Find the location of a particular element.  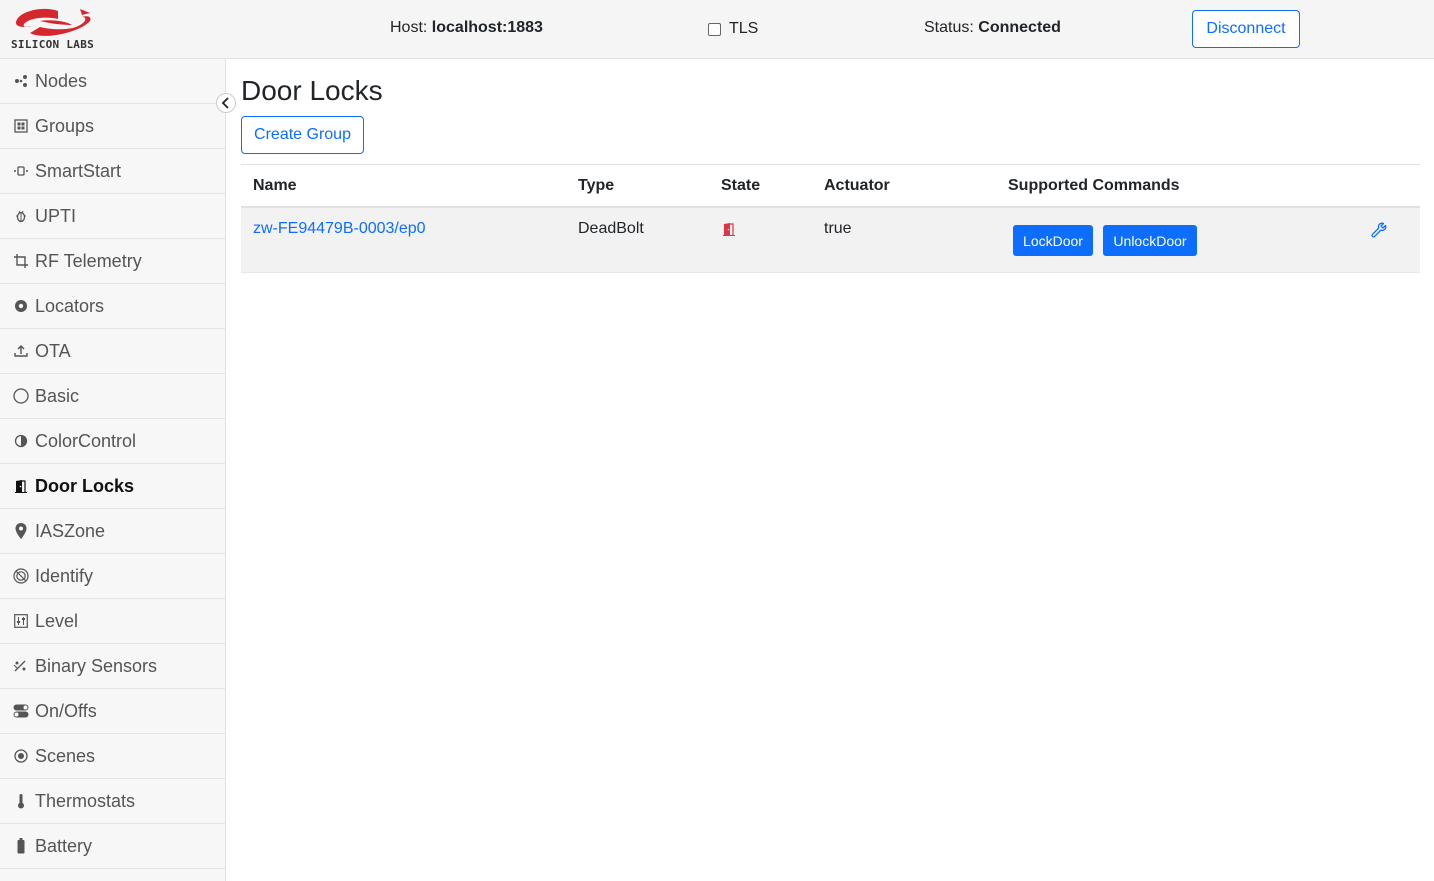

sliders-icon is located at coordinates (21, 621).